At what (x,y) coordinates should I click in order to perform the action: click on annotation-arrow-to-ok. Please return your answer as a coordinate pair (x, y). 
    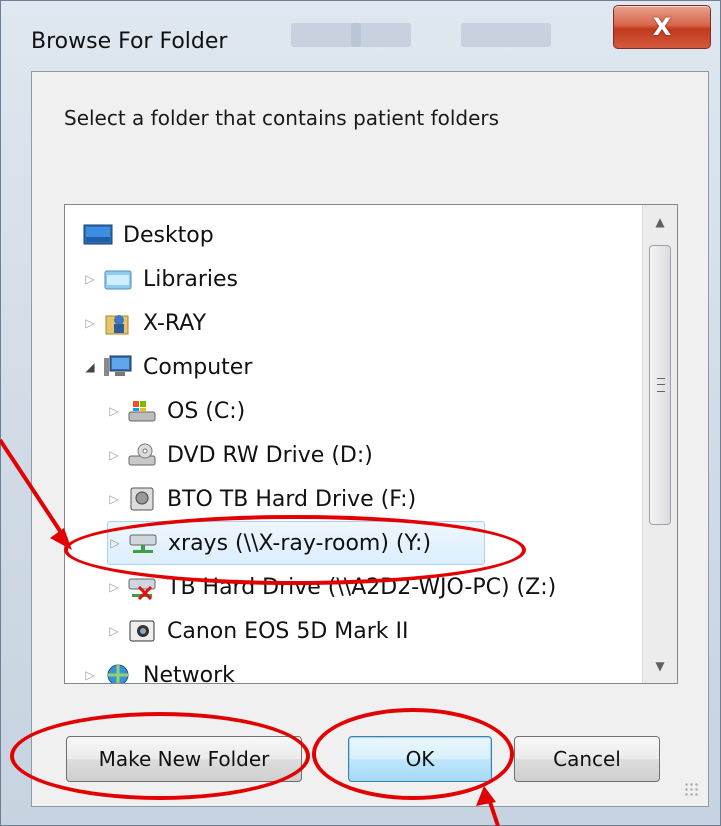
    Looking at the image, I should click on (488, 806).